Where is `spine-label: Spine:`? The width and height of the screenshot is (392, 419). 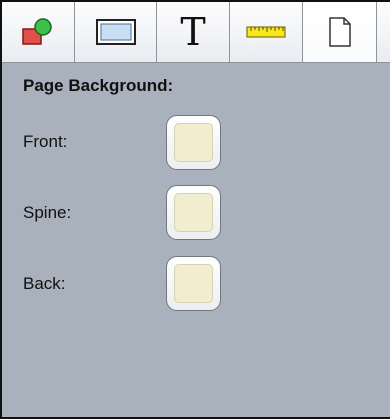
spine-label: Spine: is located at coordinates (47, 212).